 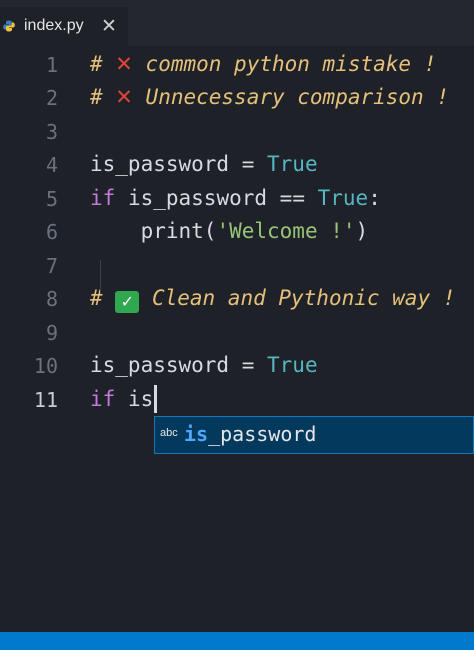 I want to click on text-kind-icon: abc, so click(x=169, y=433).